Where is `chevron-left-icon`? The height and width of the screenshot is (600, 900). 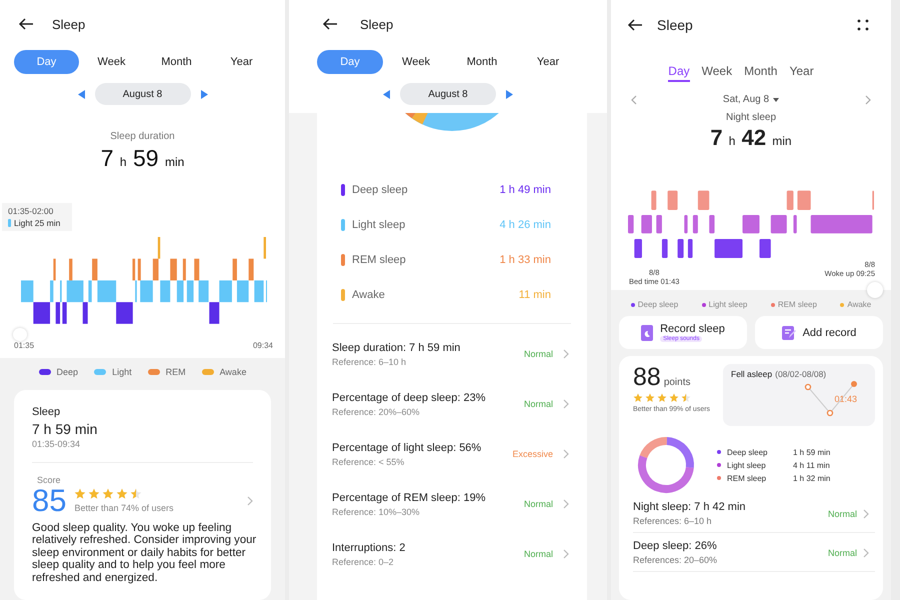 chevron-left-icon is located at coordinates (634, 99).